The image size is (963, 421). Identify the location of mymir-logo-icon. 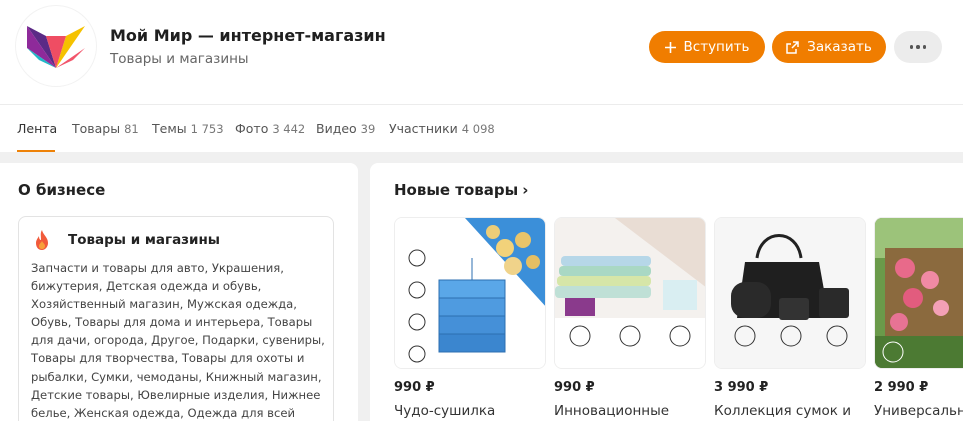
(56, 46).